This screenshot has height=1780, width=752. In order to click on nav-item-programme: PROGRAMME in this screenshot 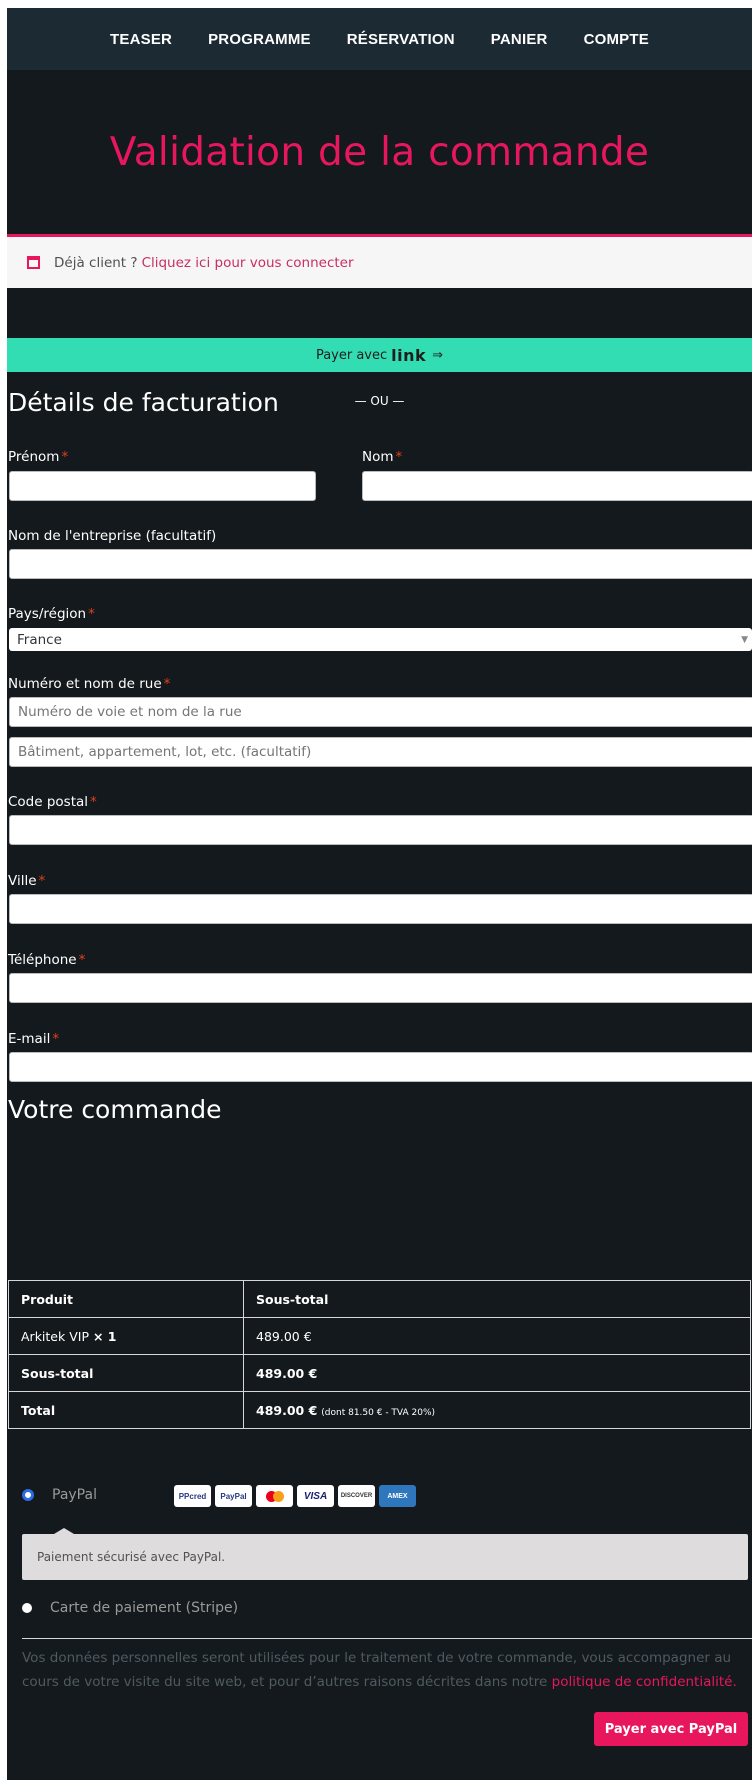, I will do `click(259, 39)`.